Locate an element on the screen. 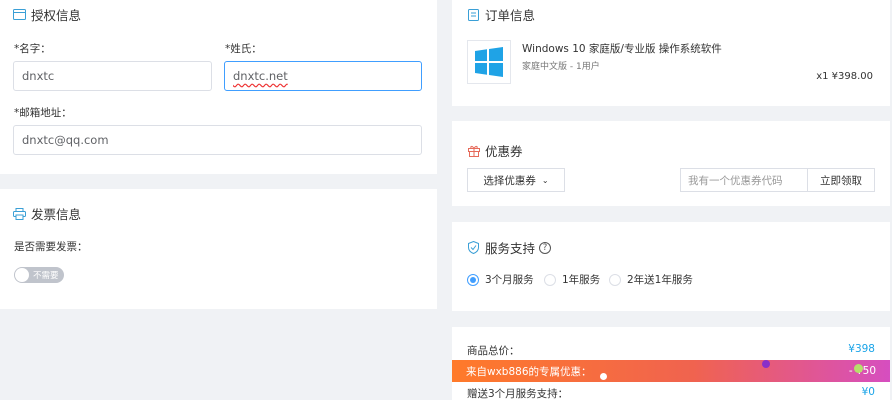 This screenshot has width=892, height=400. select-coupon-button: 选择优惠券 ⌄ is located at coordinates (516, 180).